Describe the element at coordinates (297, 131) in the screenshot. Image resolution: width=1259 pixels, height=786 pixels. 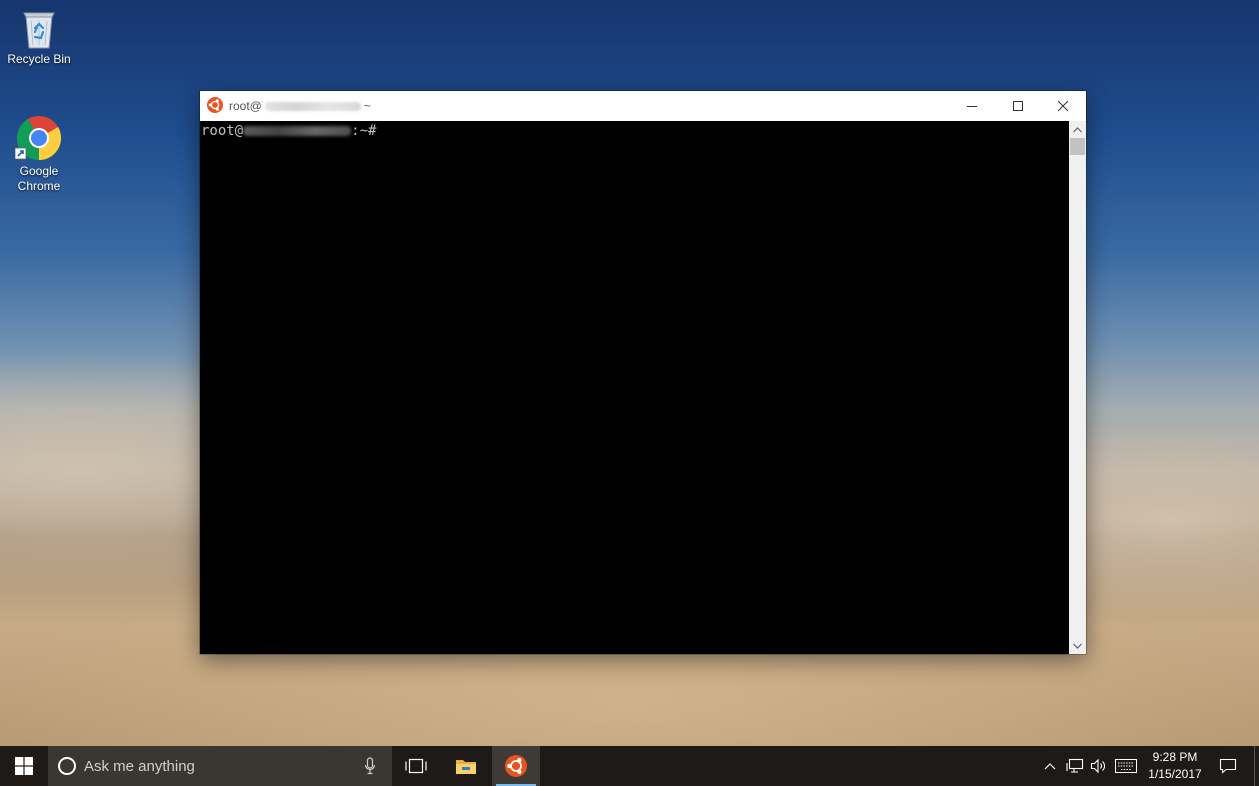
I see `redacted-prompt-hostname` at that location.